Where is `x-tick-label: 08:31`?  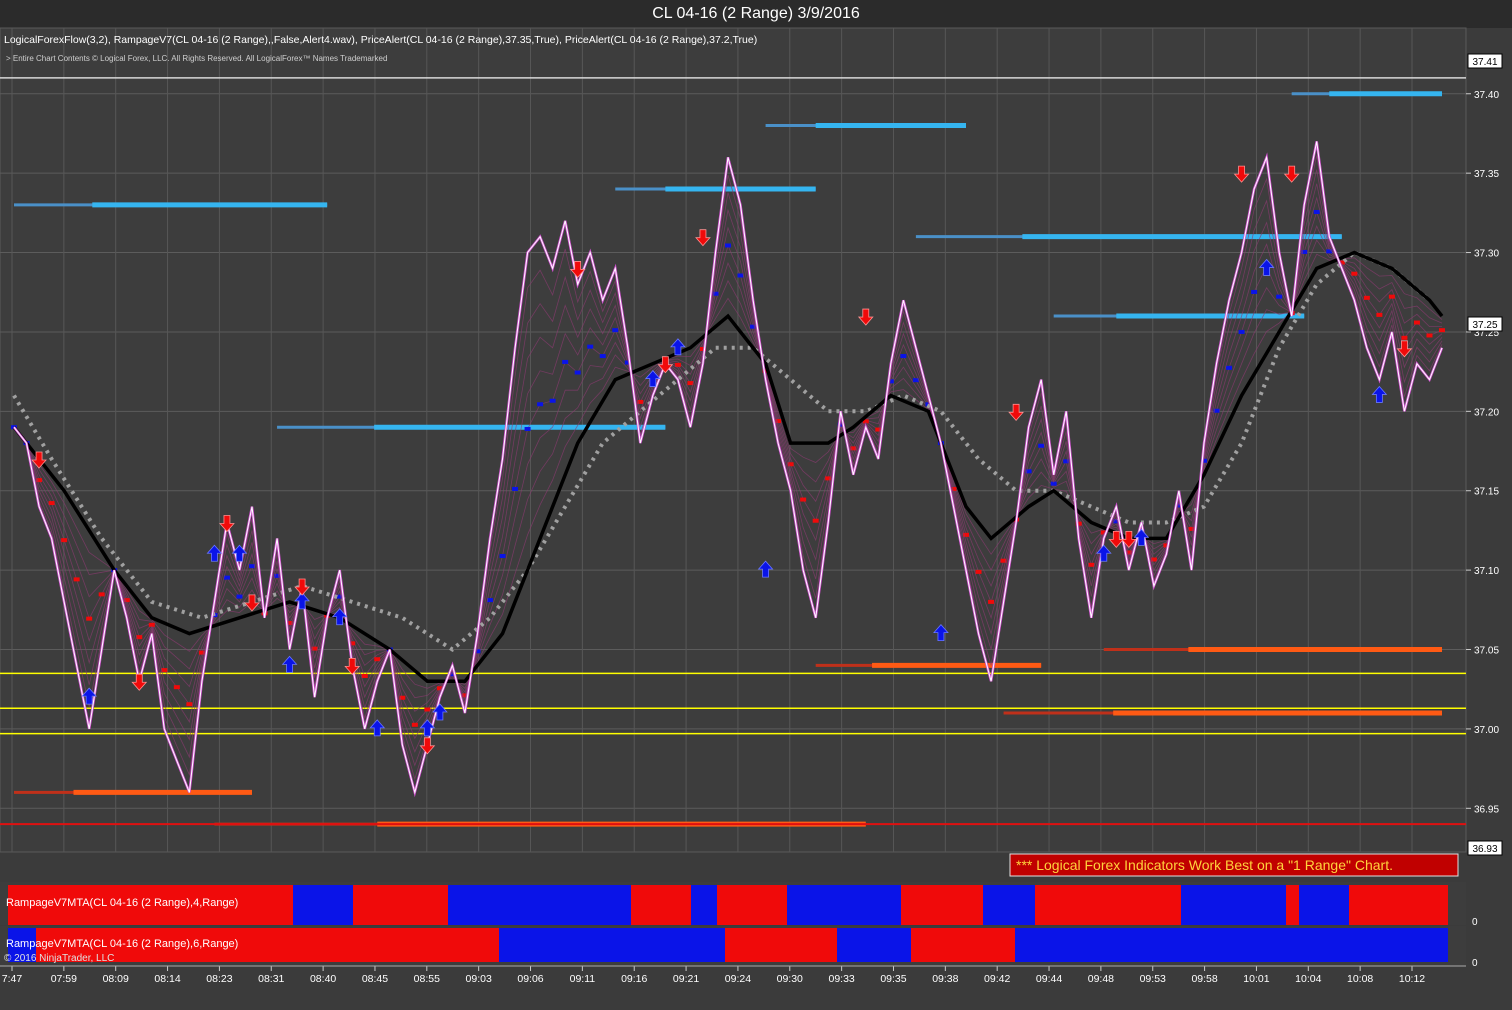 x-tick-label: 08:31 is located at coordinates (271, 979).